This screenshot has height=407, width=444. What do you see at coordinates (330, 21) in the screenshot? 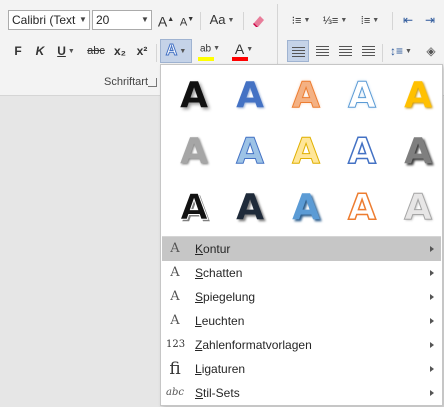
I see `numbered-list-icon: ⅓≡` at bounding box center [330, 21].